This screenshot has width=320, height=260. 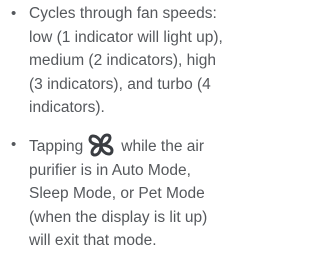 What do you see at coordinates (101, 145) in the screenshot?
I see `fan-icon` at bounding box center [101, 145].